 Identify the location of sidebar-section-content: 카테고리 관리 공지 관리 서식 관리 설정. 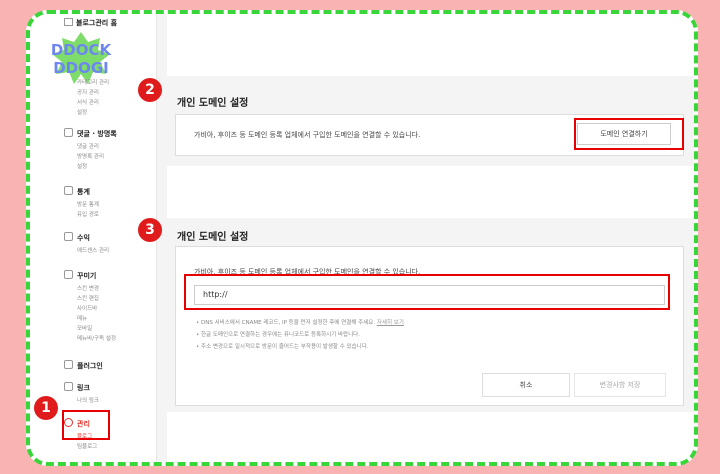
(86, 98).